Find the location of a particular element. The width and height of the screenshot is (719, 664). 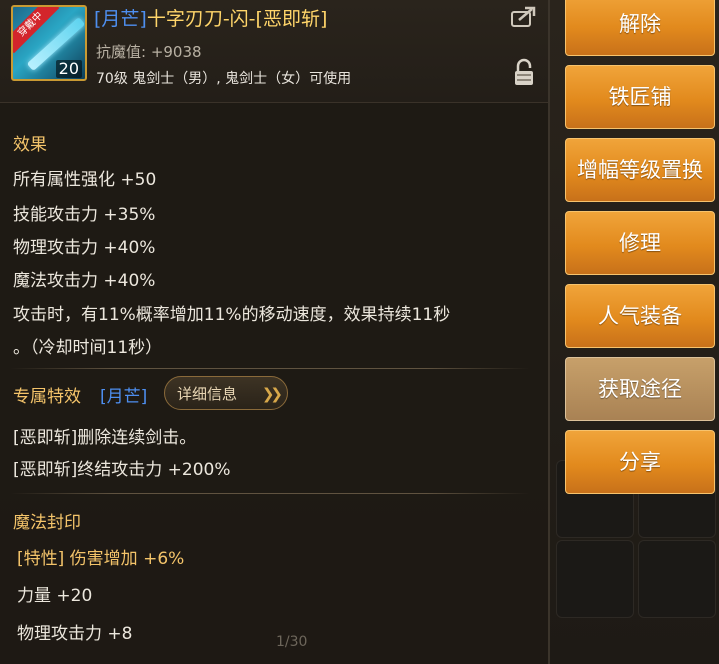

unequip-button: 解除 is located at coordinates (640, 28).